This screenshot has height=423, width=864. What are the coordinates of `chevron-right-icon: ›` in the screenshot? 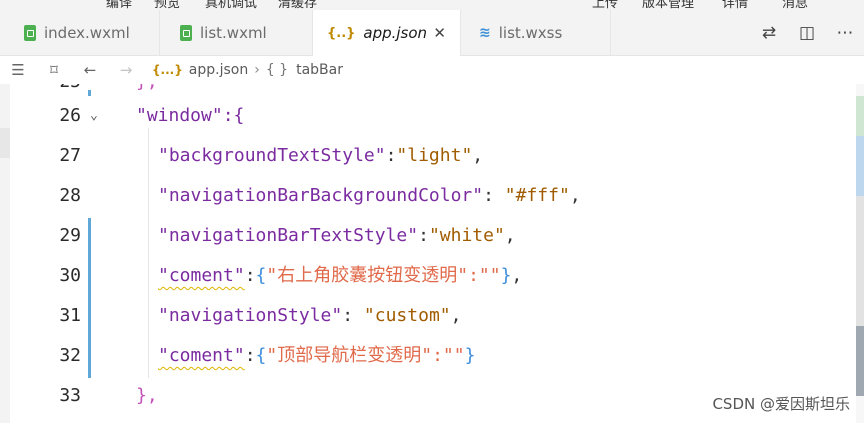 It's located at (257, 70).